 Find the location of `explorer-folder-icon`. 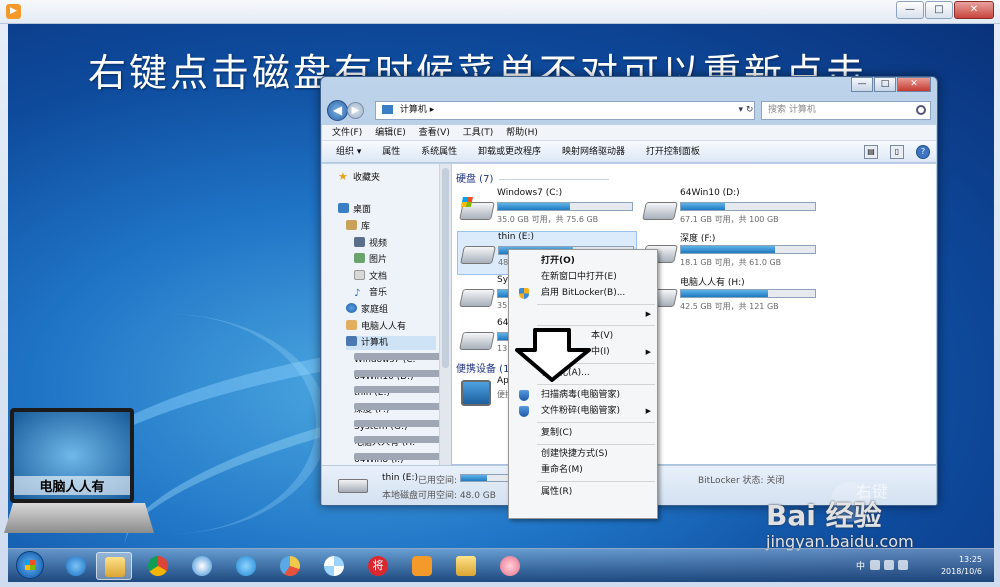

explorer-folder-icon is located at coordinates (114, 566).